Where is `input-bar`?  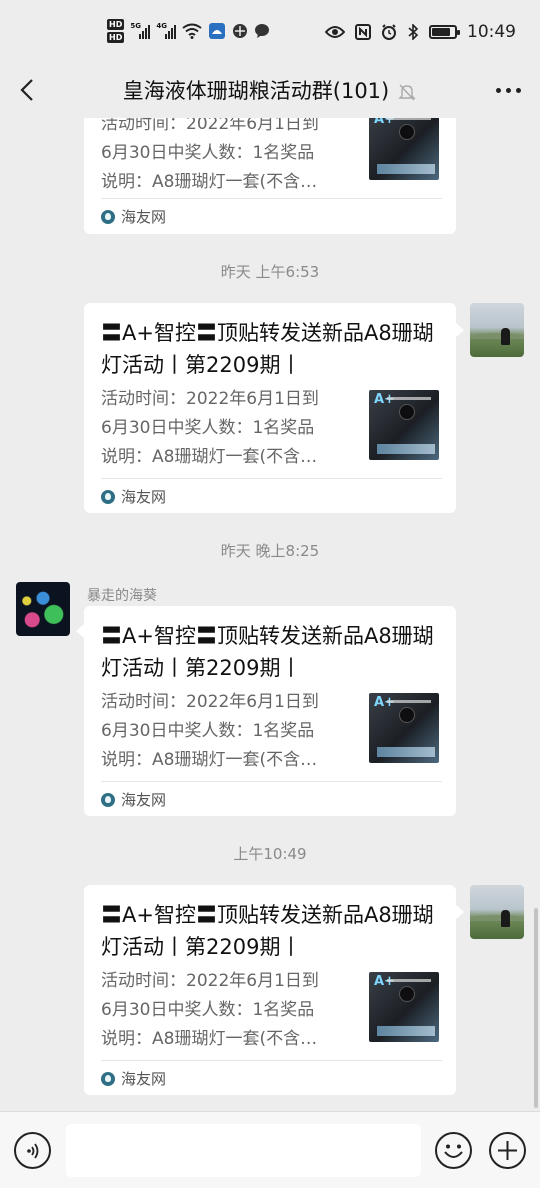 input-bar is located at coordinates (270, 1149).